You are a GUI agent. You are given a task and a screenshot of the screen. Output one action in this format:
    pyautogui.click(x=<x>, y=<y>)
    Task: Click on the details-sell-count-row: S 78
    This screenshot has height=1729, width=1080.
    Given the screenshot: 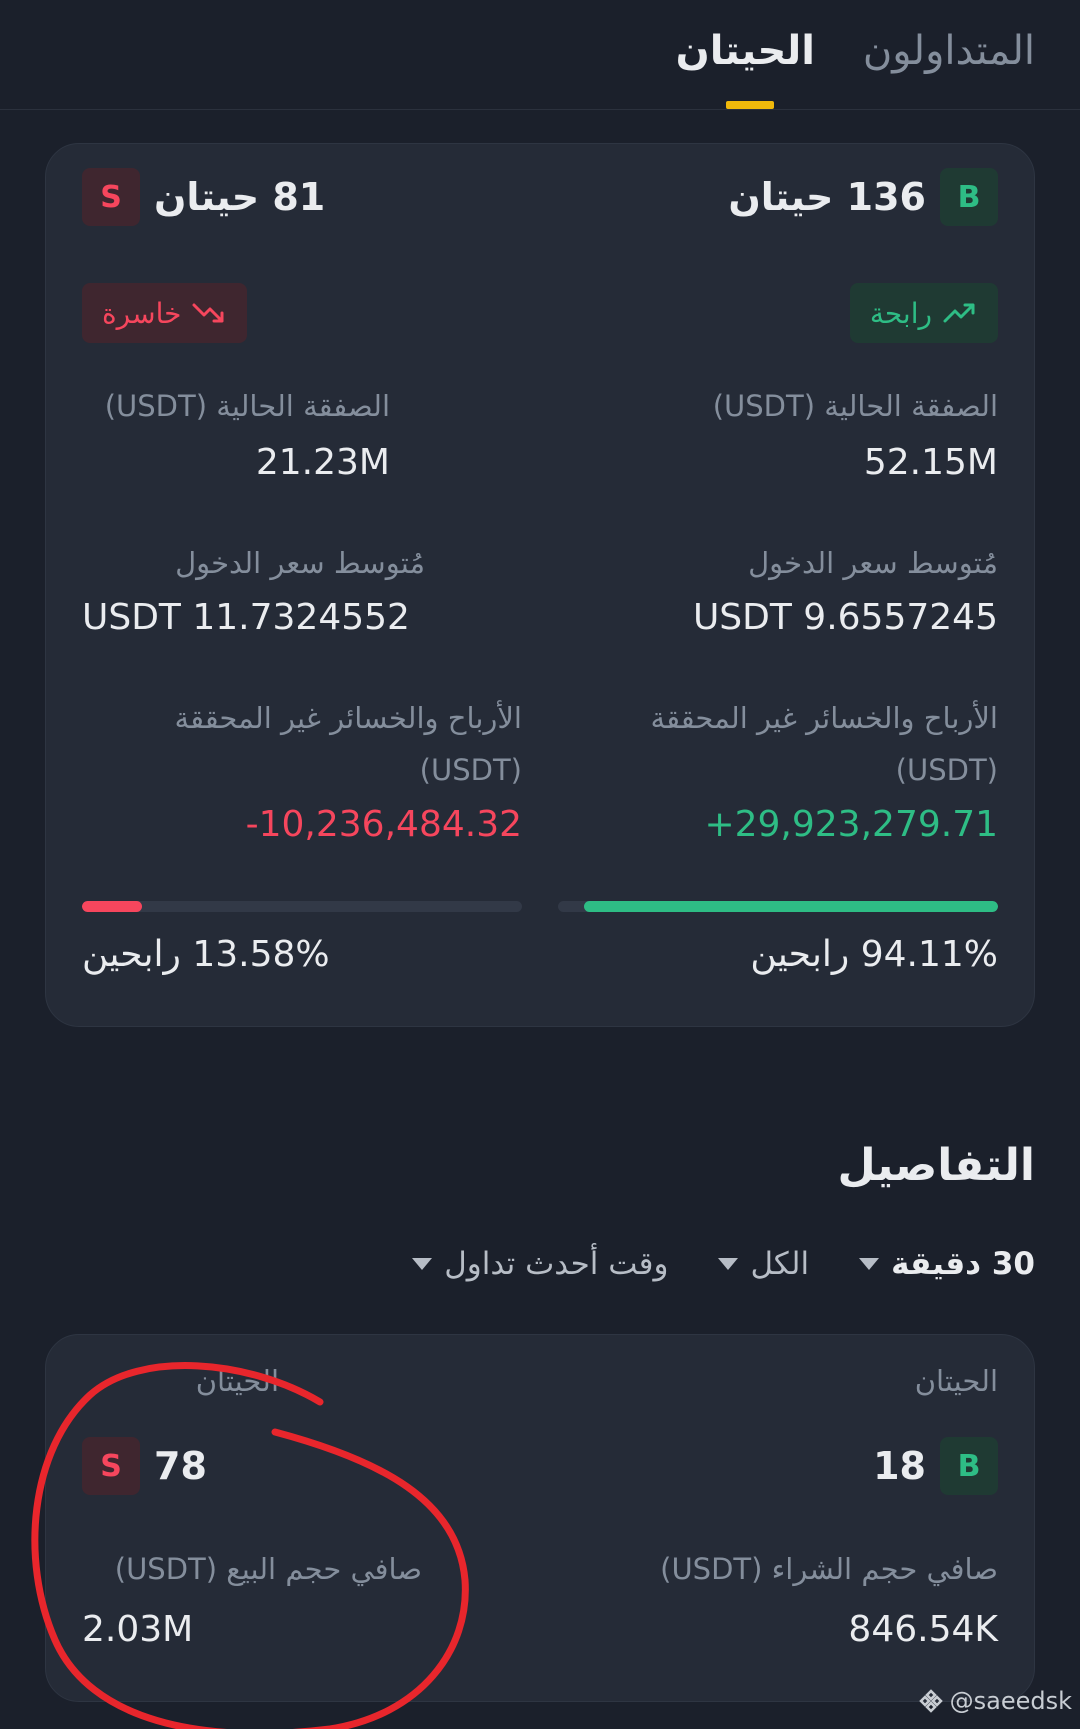 What is the action you would take?
    pyautogui.click(x=144, y=1466)
    